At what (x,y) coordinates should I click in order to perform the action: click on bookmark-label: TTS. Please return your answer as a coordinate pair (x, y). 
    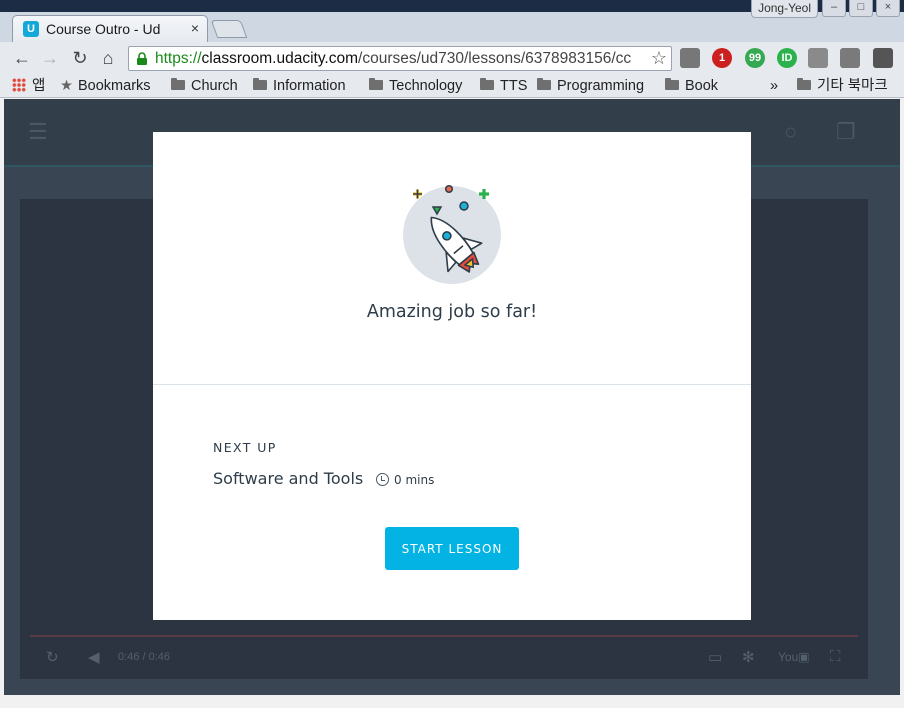
    Looking at the image, I should click on (514, 86).